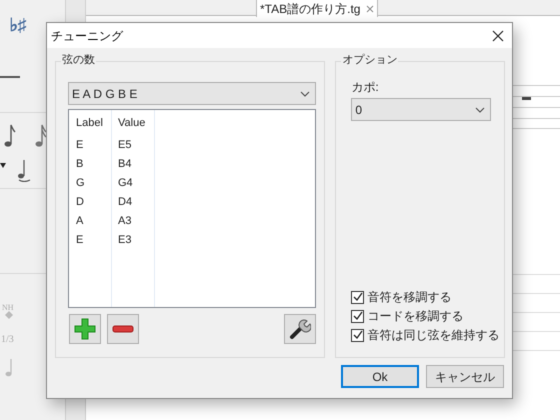 Image resolution: width=560 pixels, height=420 pixels. Describe the element at coordinates (136, 123) in the screenshot. I see `column-header: Value` at that location.